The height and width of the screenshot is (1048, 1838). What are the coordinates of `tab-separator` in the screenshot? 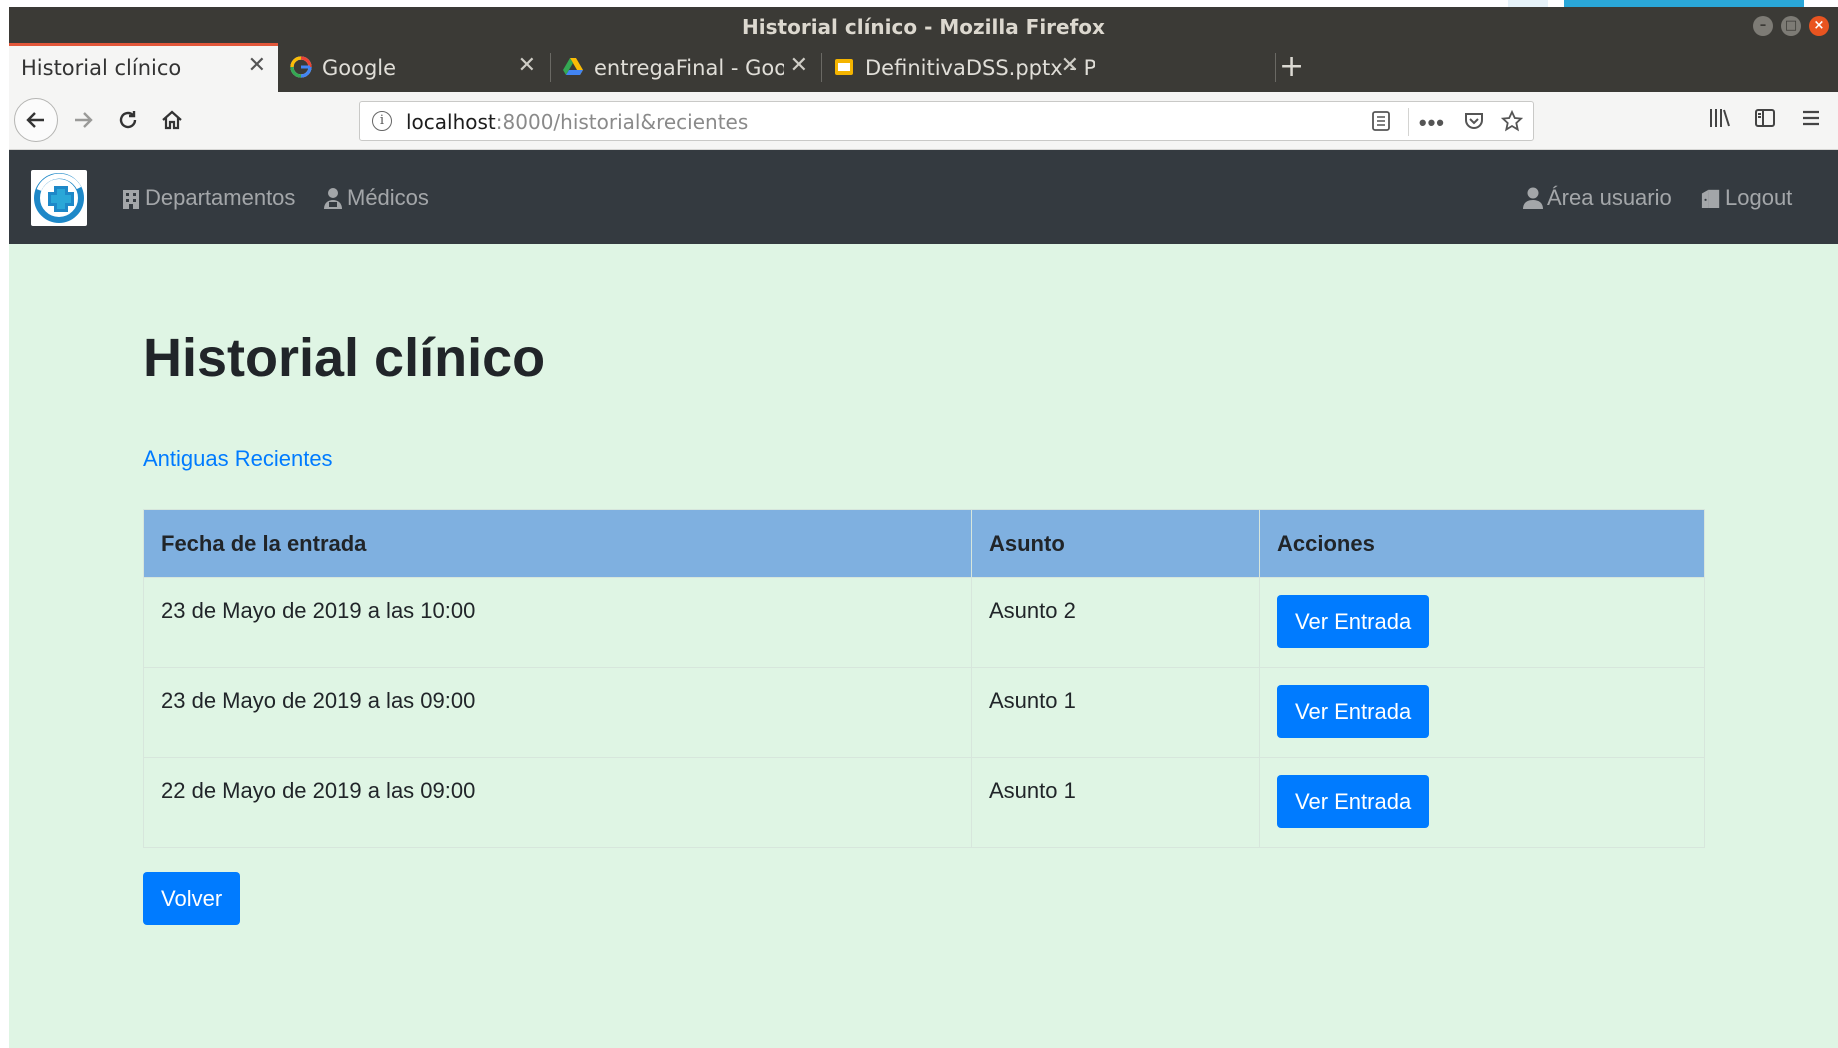 It's located at (1275, 67).